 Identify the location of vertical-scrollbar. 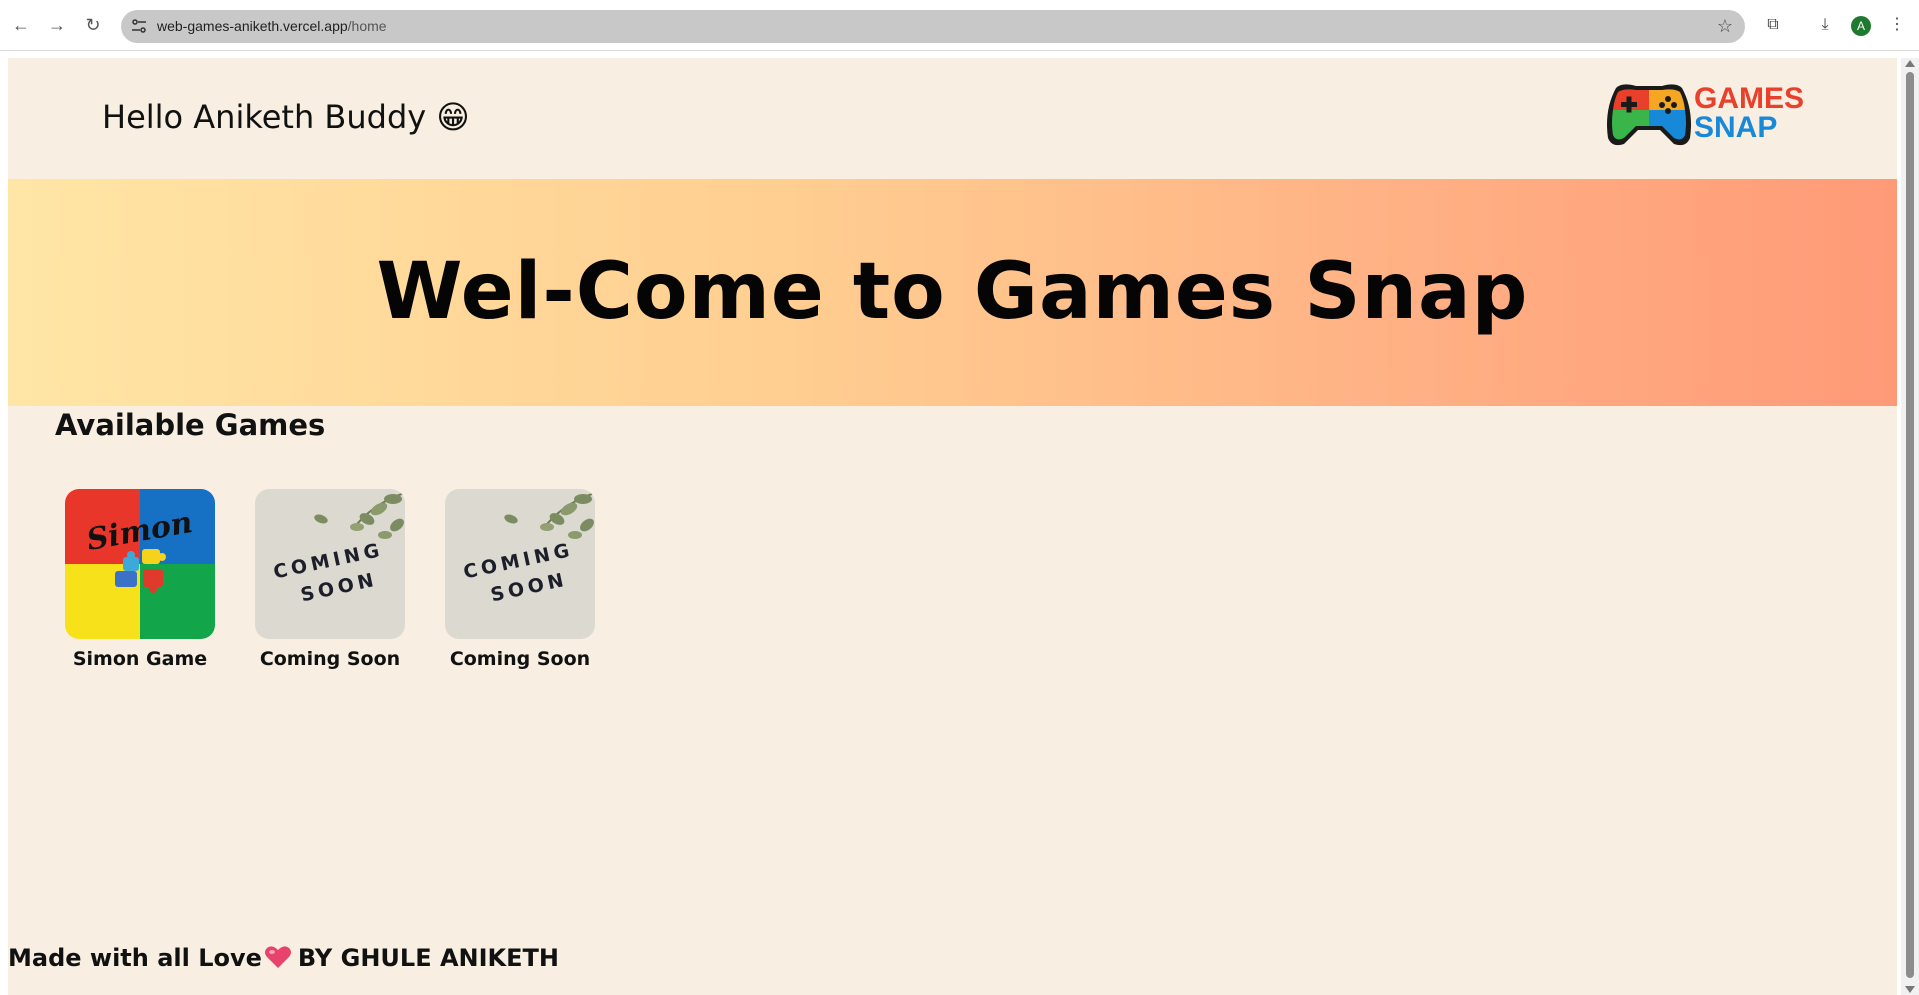
(1910, 526).